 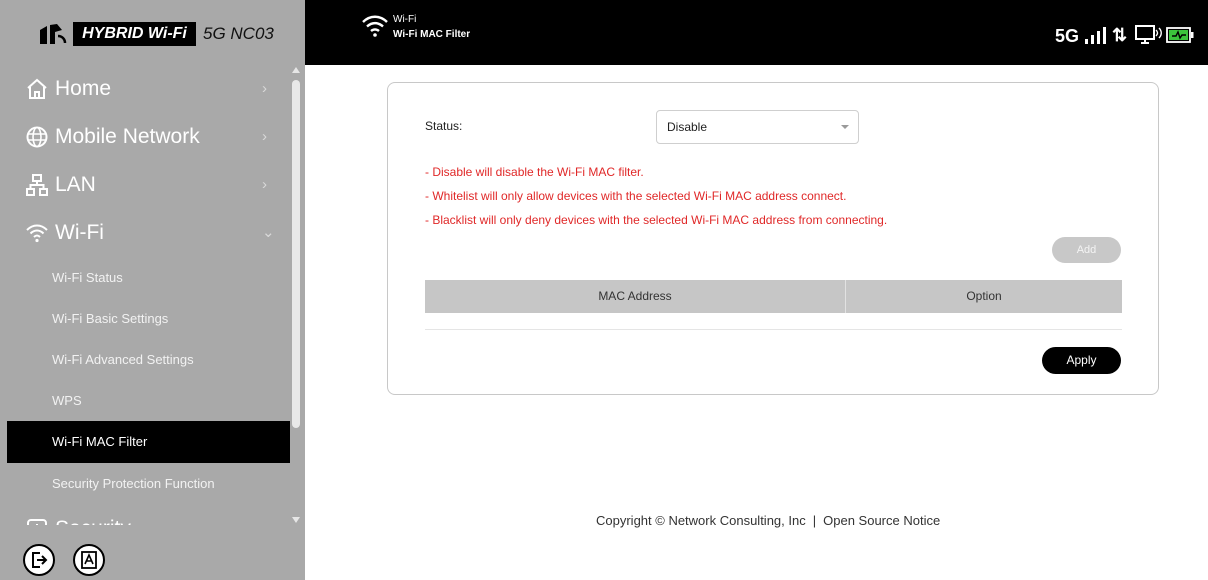 I want to click on sidebar-item-mobile-network: Mobile Network ›, so click(x=145, y=137).